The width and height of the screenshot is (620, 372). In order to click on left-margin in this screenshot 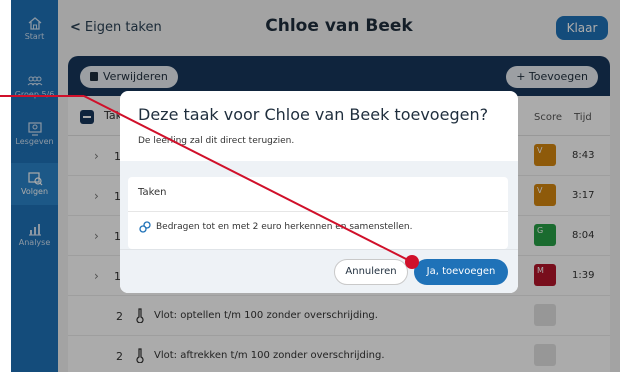, I will do `click(5, 186)`.